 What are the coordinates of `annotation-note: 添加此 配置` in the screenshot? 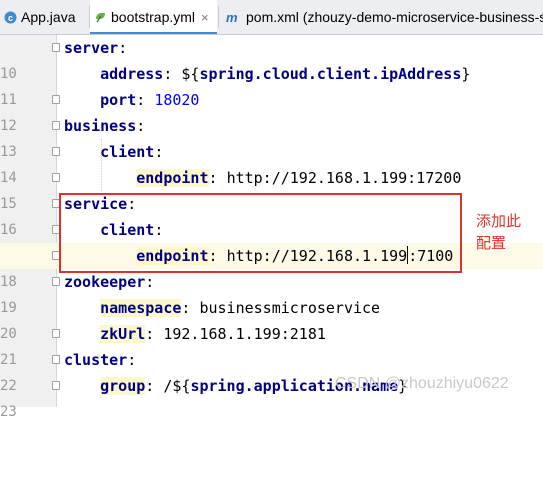 It's located at (506, 232).